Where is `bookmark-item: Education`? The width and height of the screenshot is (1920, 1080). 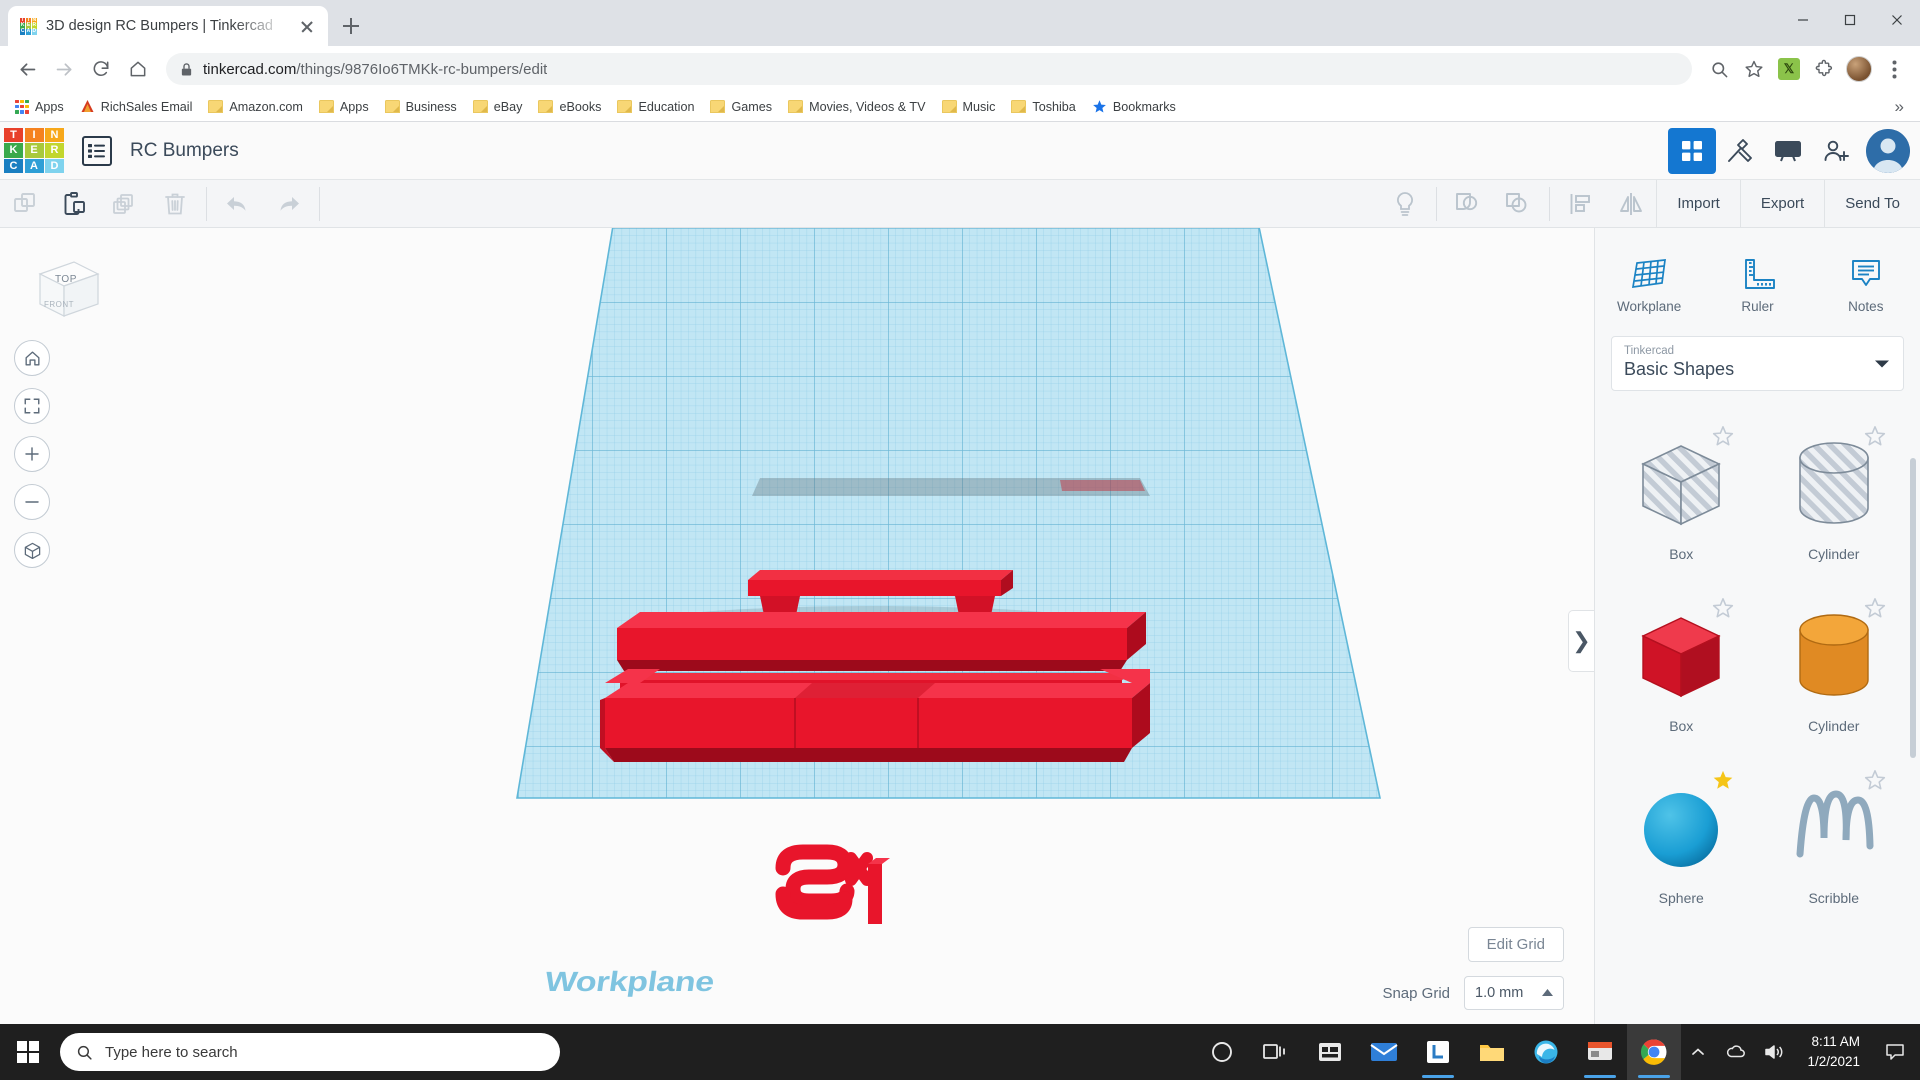 bookmark-item: Education is located at coordinates (655, 107).